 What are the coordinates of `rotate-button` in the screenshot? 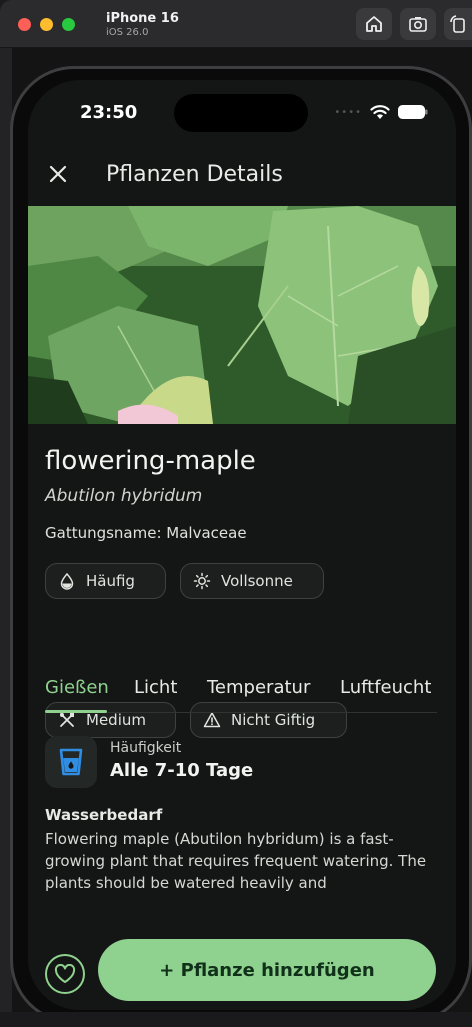 It's located at (458, 24).